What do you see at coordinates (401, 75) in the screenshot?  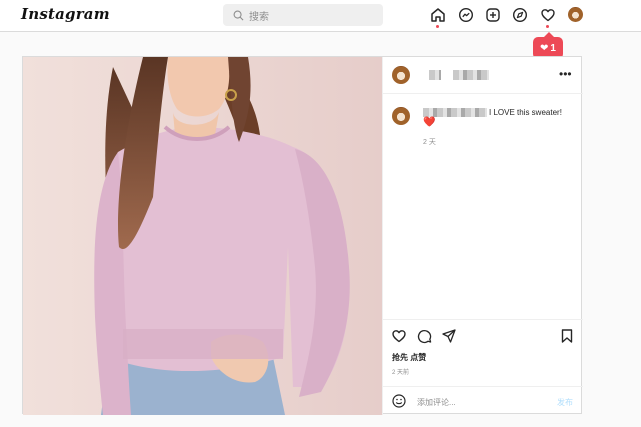 I see `author-avatar` at bounding box center [401, 75].